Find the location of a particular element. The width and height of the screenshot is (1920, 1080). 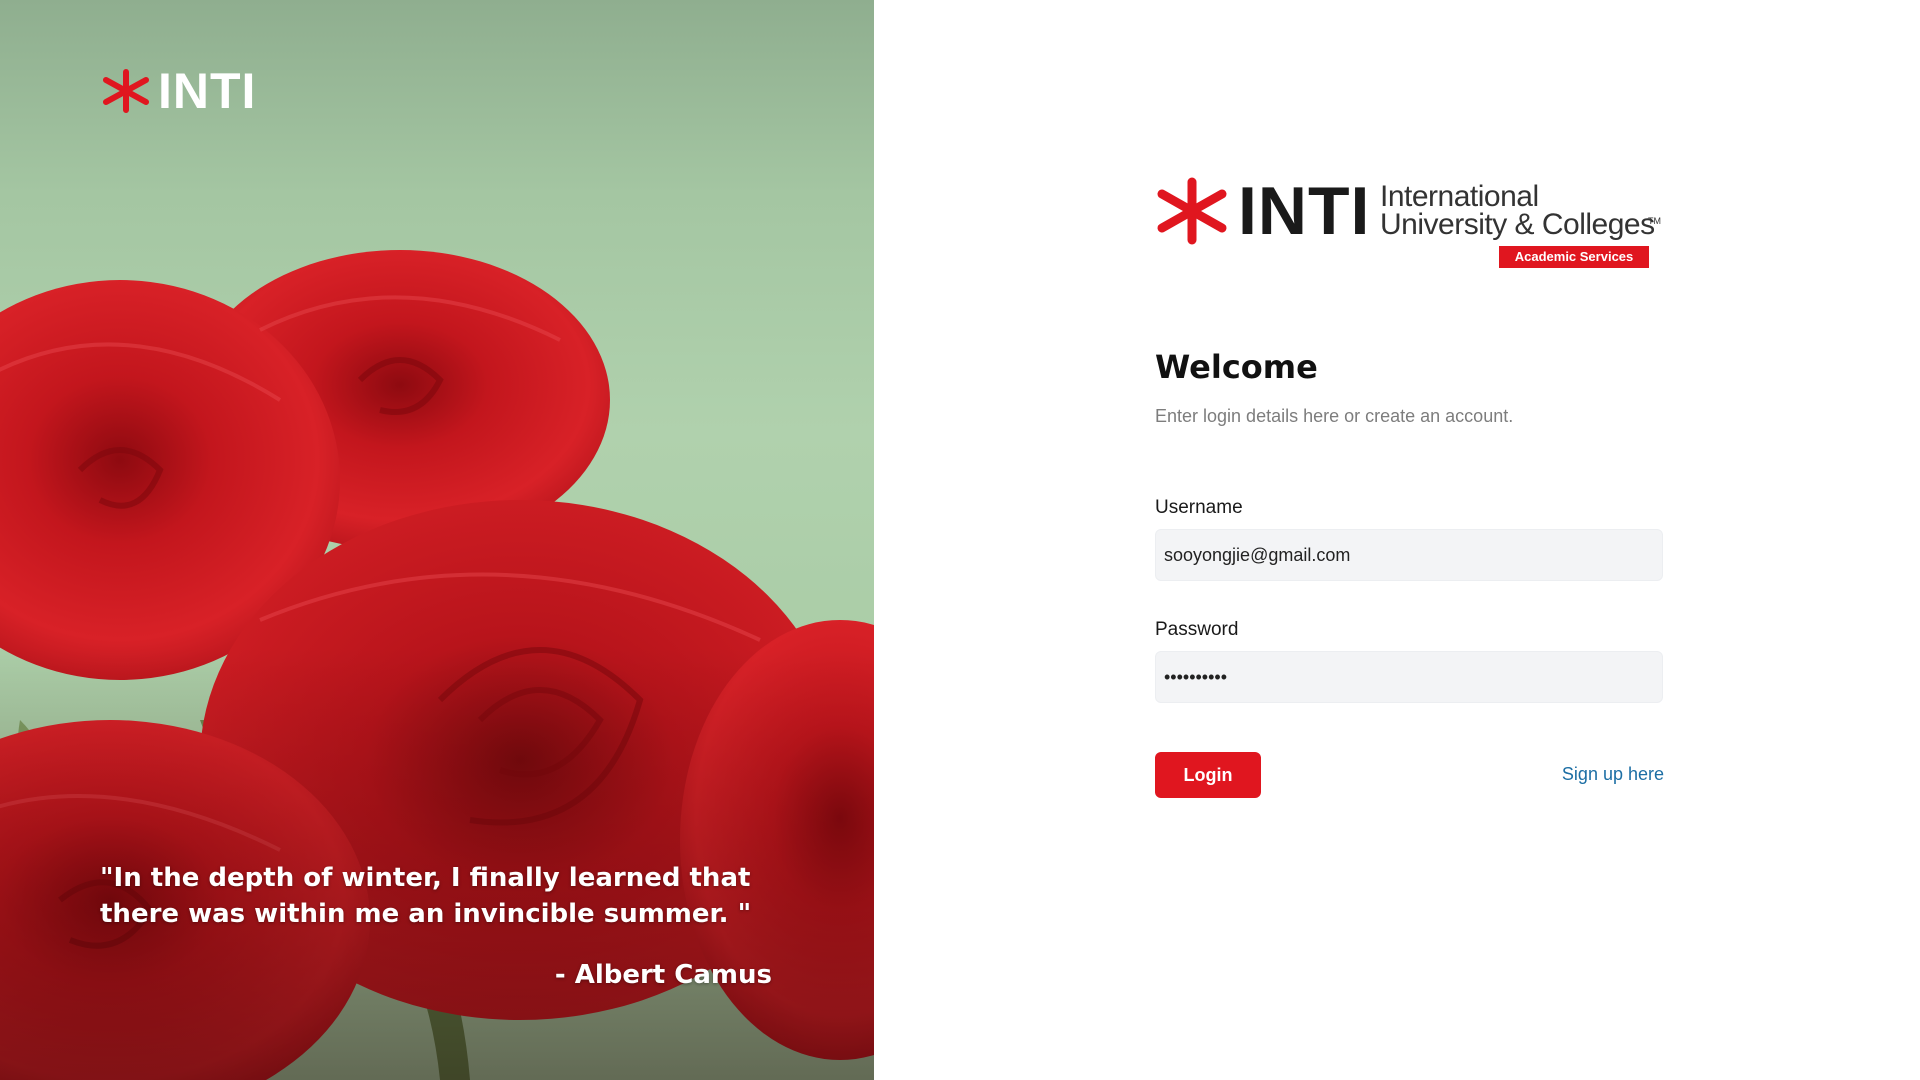

hero-logo: INTI is located at coordinates (178, 91).